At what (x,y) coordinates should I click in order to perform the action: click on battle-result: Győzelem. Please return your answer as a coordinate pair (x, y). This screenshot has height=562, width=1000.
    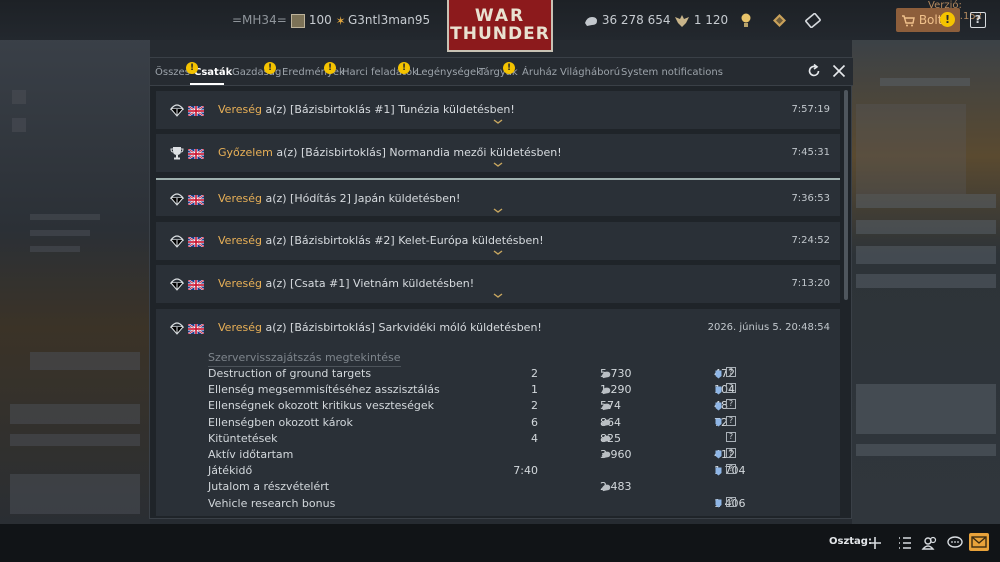
    Looking at the image, I should click on (245, 152).